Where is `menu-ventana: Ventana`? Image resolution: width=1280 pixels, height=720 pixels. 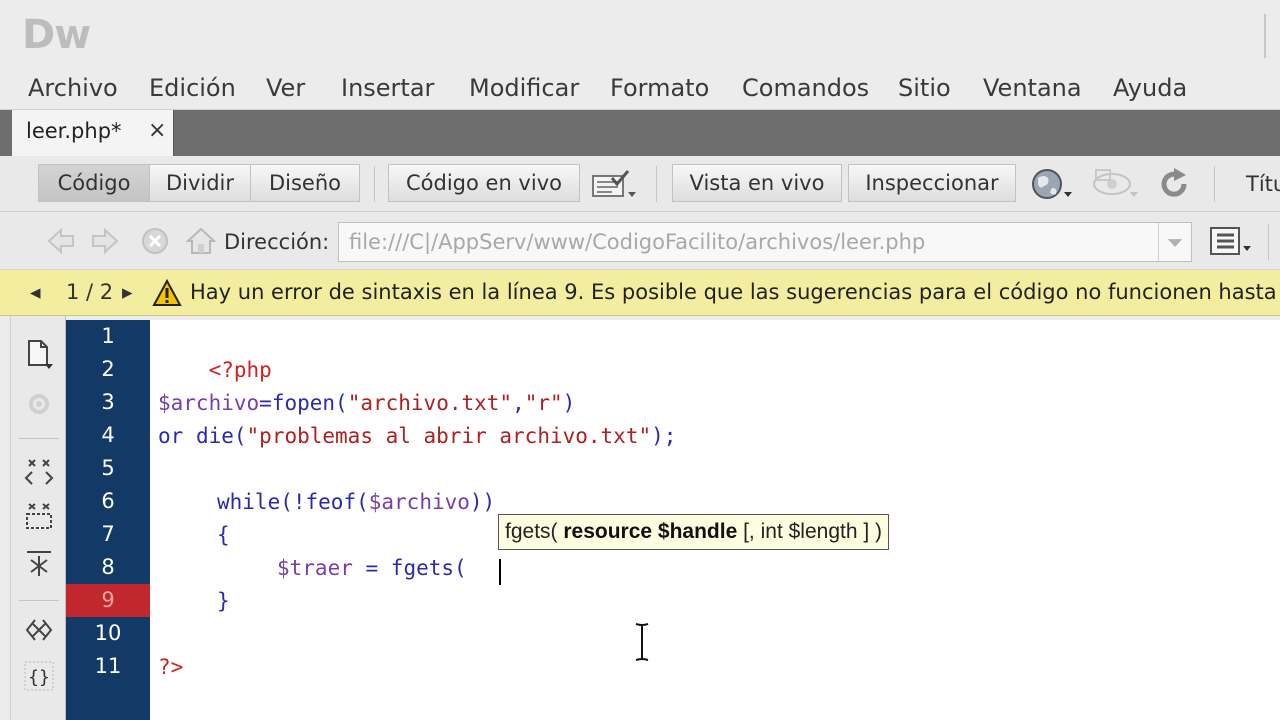 menu-ventana: Ventana is located at coordinates (1032, 88).